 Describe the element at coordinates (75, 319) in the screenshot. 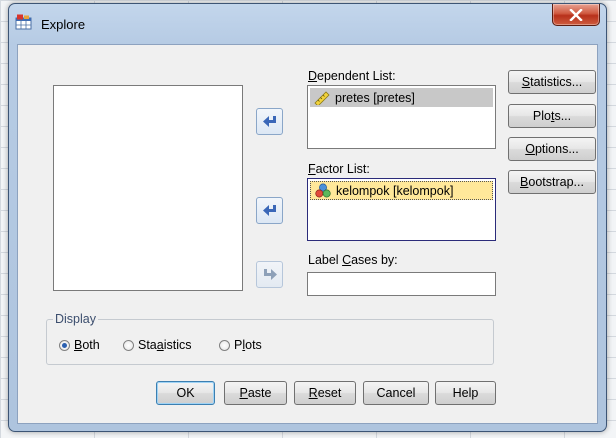

I see `display-group-title: Display` at that location.